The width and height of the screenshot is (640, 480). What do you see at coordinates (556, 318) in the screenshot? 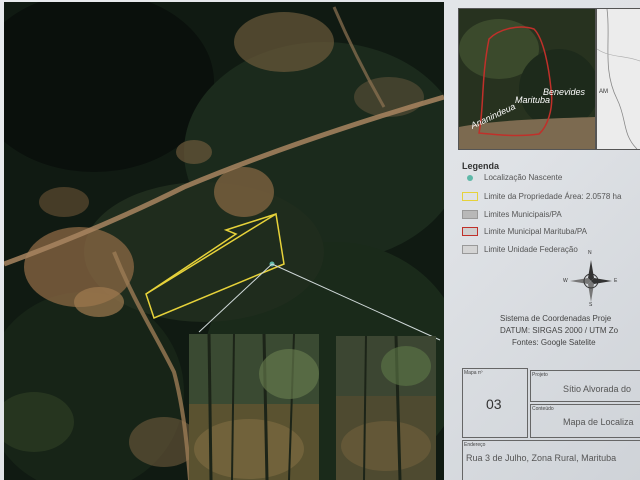
I see `coord-system: Sistema de Coordenadas Proje` at bounding box center [556, 318].